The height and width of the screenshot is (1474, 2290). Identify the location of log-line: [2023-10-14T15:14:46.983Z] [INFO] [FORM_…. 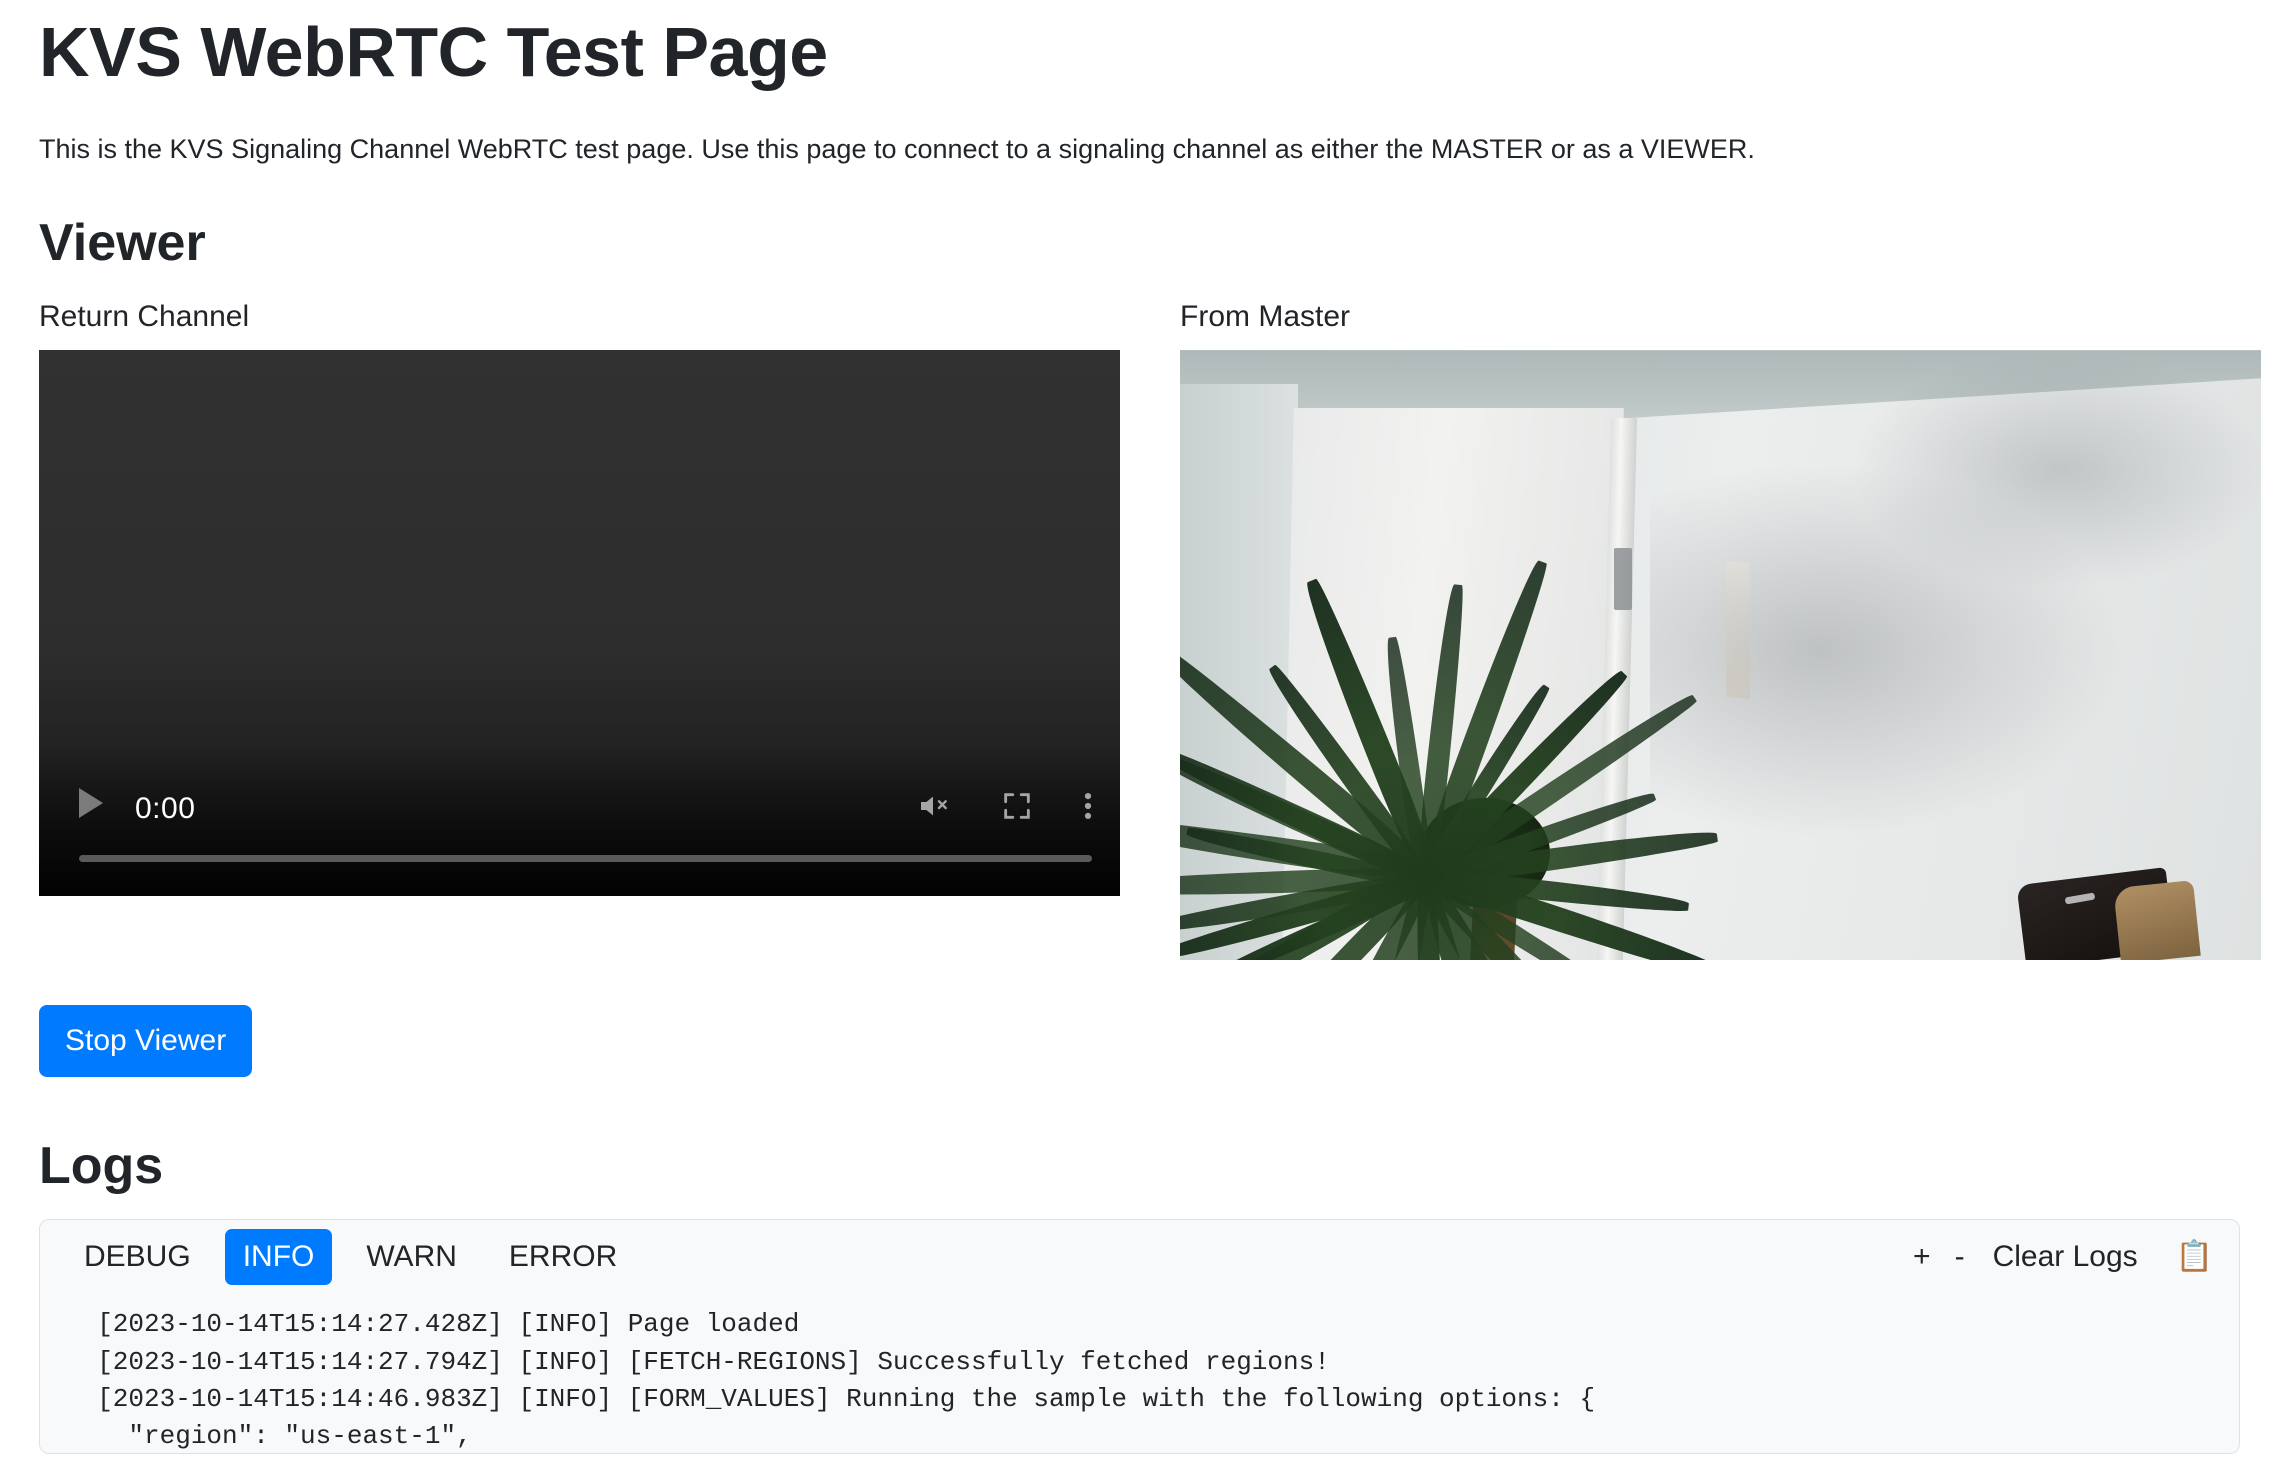
(831, 1398).